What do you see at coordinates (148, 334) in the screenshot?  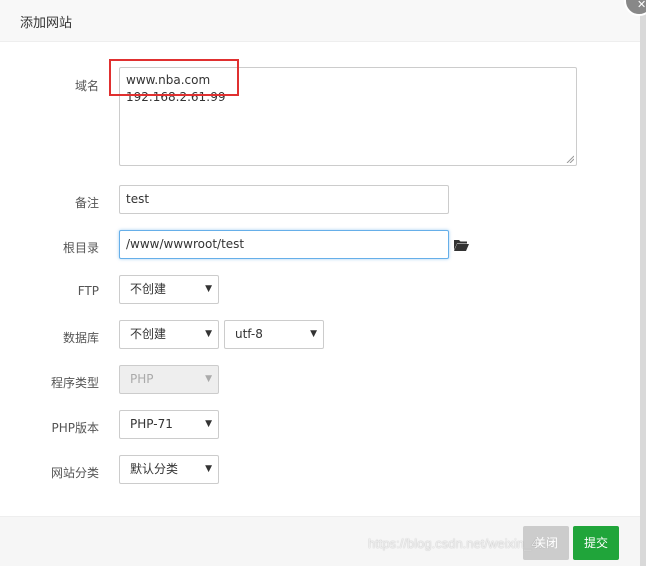 I see `database-select-value: 不创建` at bounding box center [148, 334].